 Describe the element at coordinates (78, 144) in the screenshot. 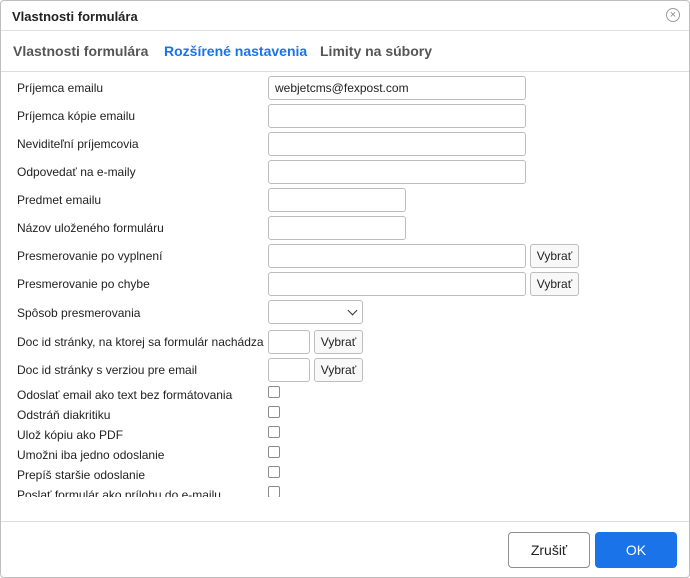

I see `bcc-label: Neviditeľní príjemcovia` at that location.